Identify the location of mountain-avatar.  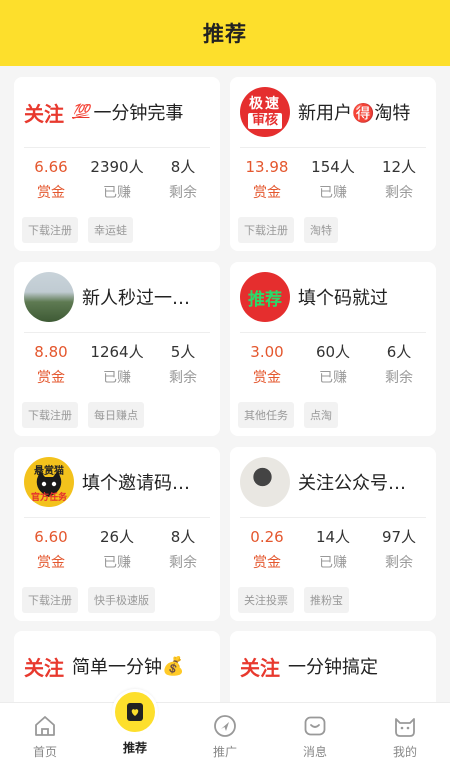
(49, 297).